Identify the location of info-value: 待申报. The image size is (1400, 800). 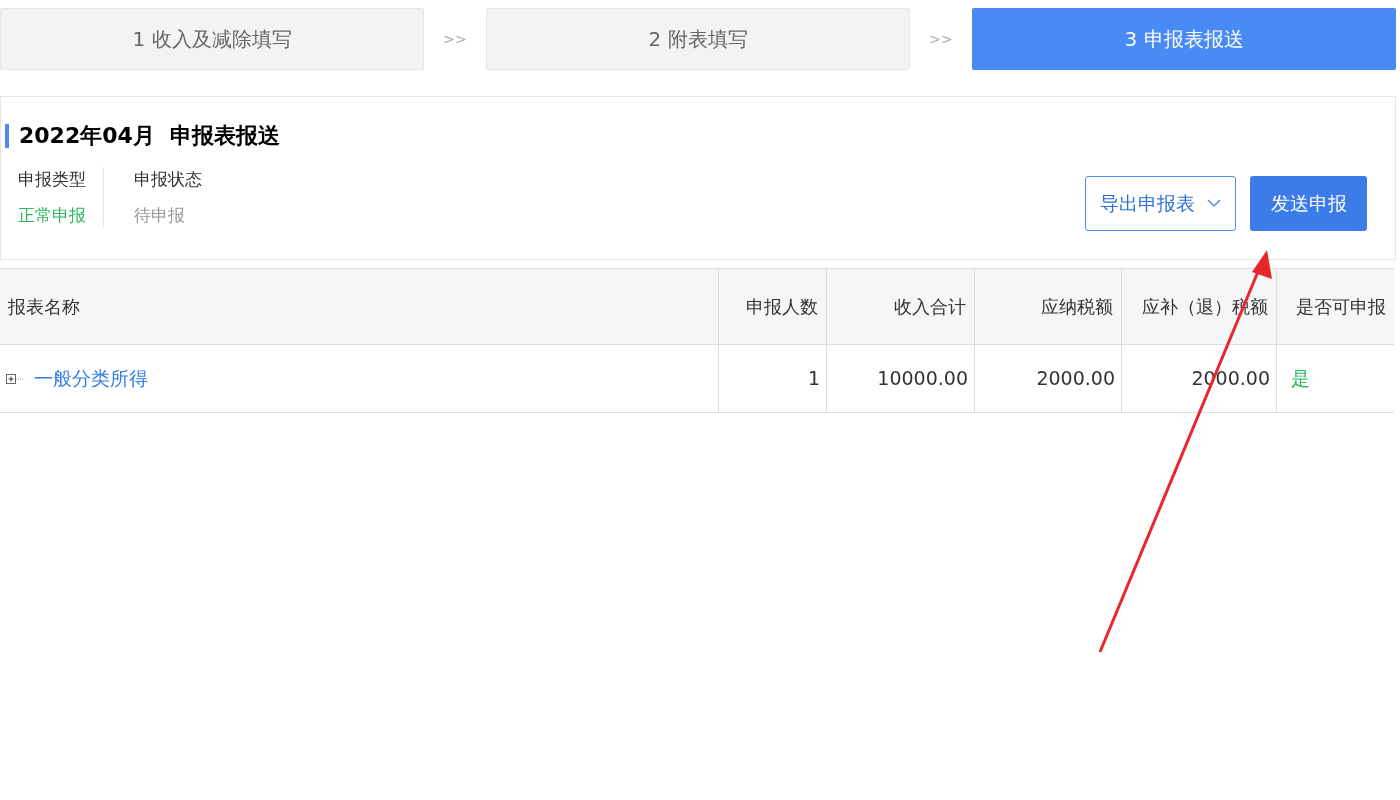
(160, 215).